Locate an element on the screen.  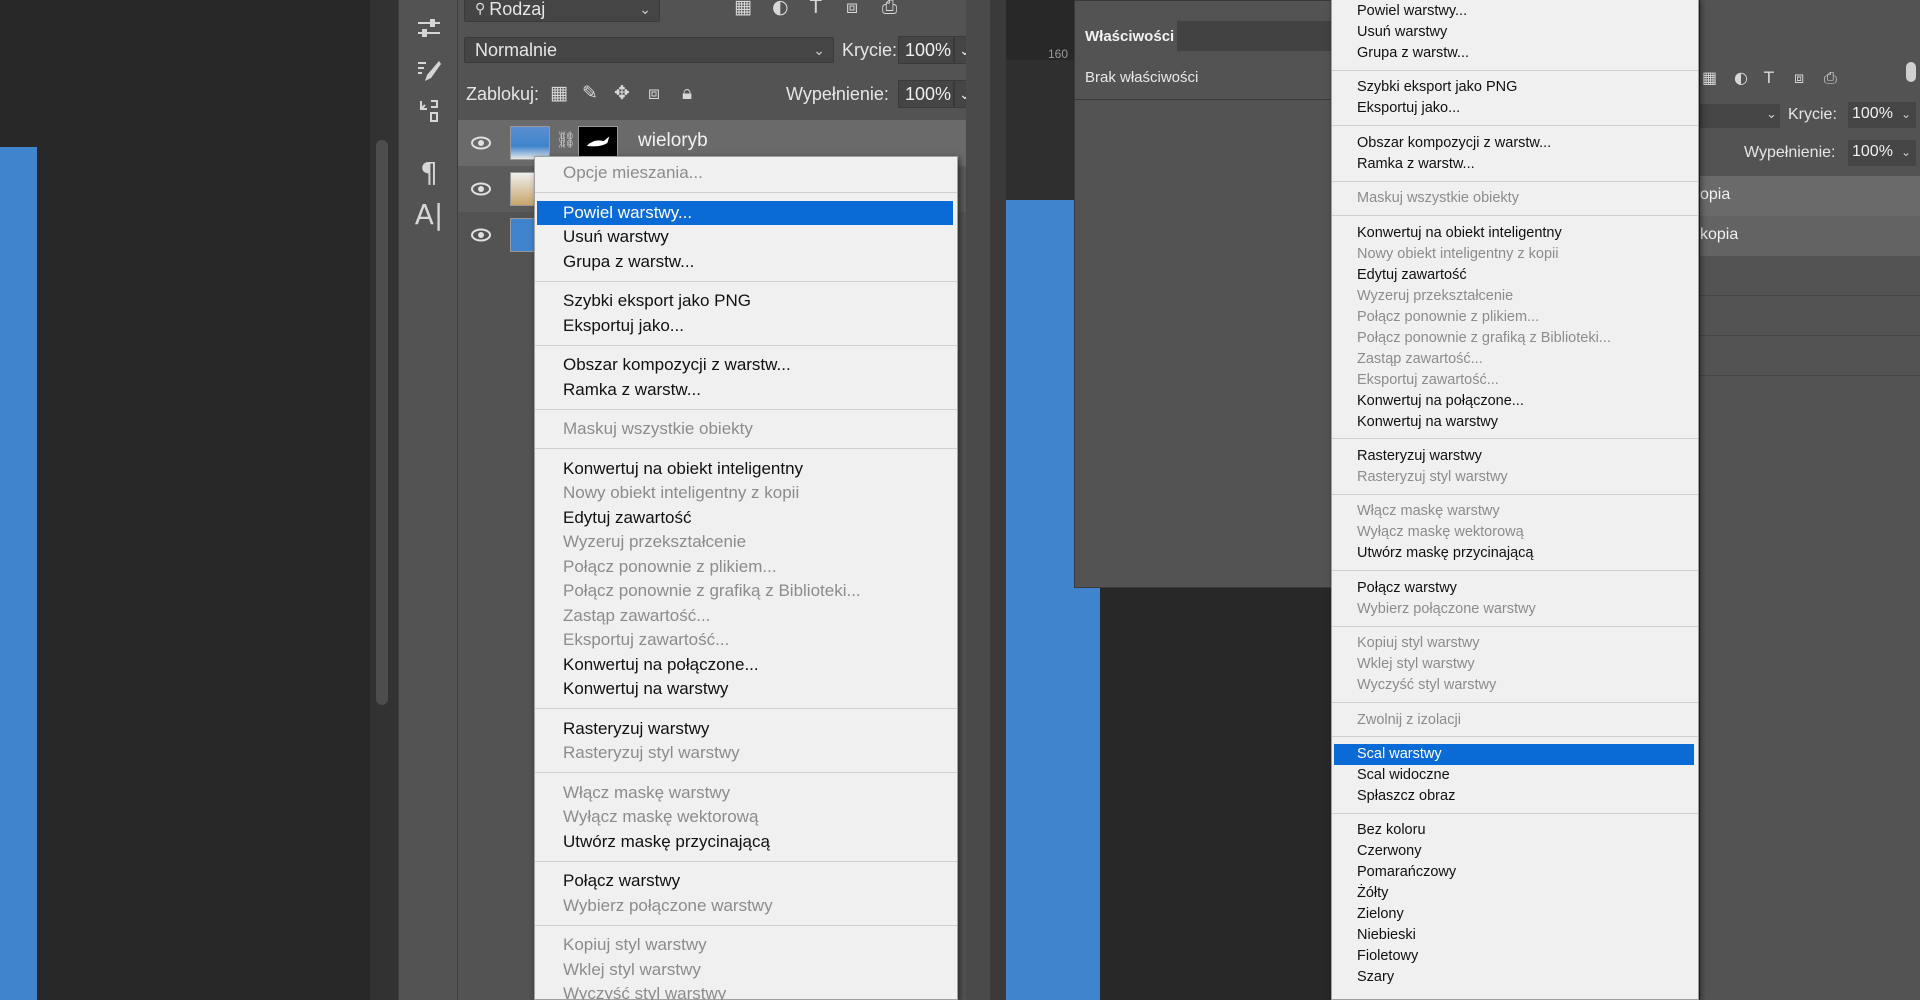
brush-settings-icon is located at coordinates (429, 71).